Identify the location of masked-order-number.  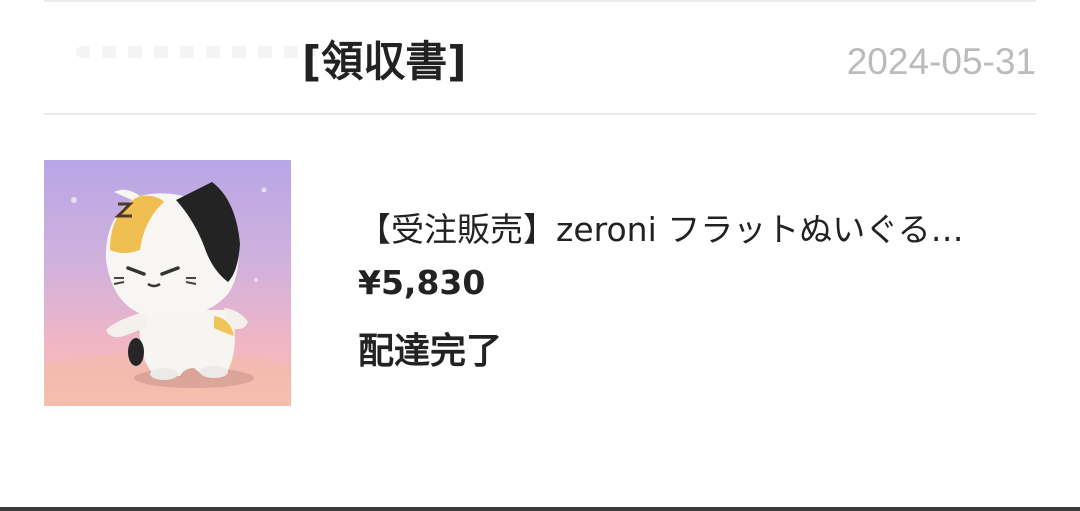
(196, 52).